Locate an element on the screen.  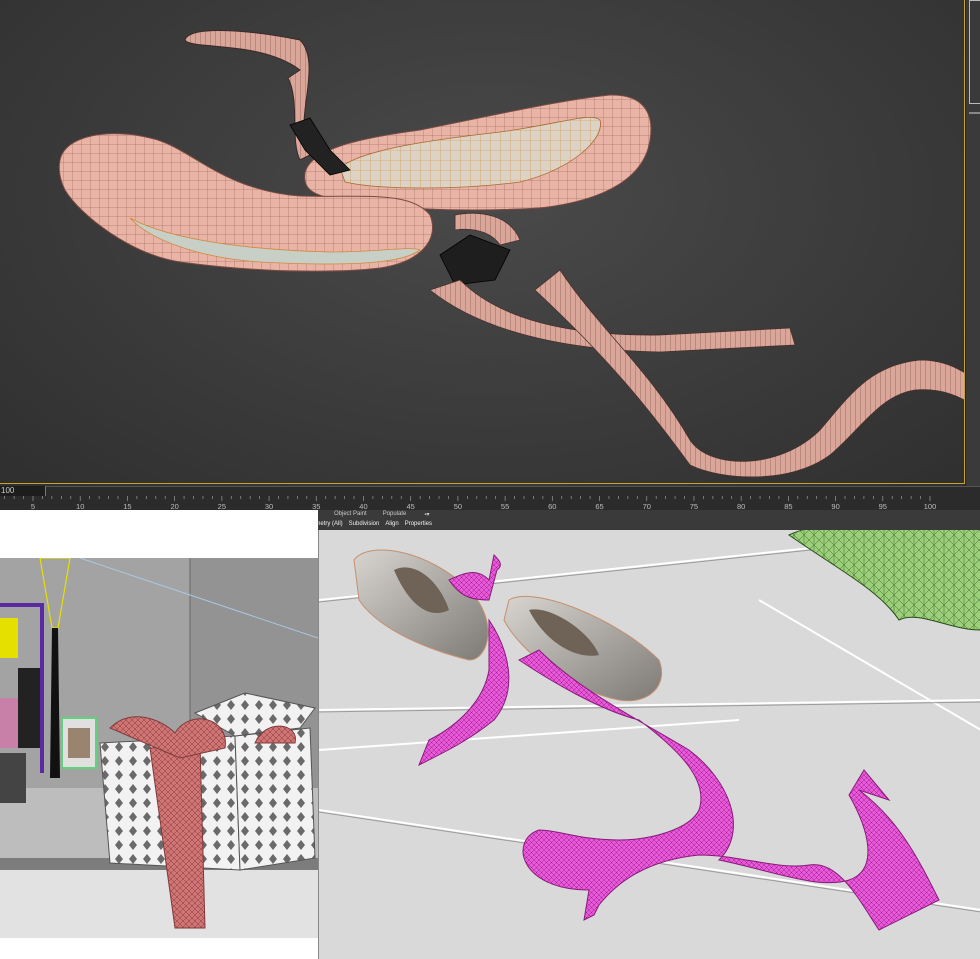
render-scene-gift-box is located at coordinates (159, 748).